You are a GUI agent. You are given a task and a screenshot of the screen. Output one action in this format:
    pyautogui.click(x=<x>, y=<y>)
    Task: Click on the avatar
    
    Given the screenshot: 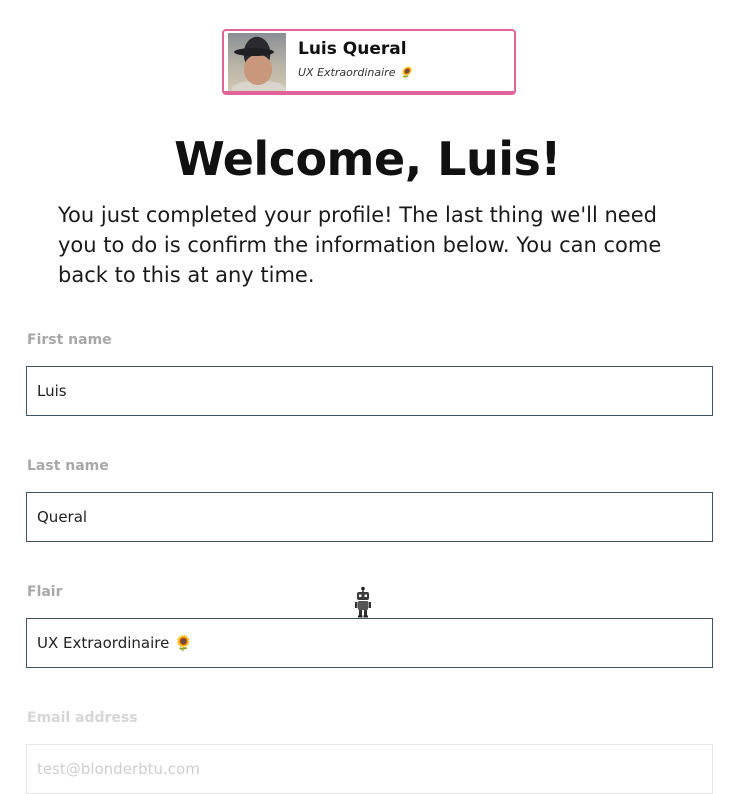 What is the action you would take?
    pyautogui.click(x=257, y=62)
    